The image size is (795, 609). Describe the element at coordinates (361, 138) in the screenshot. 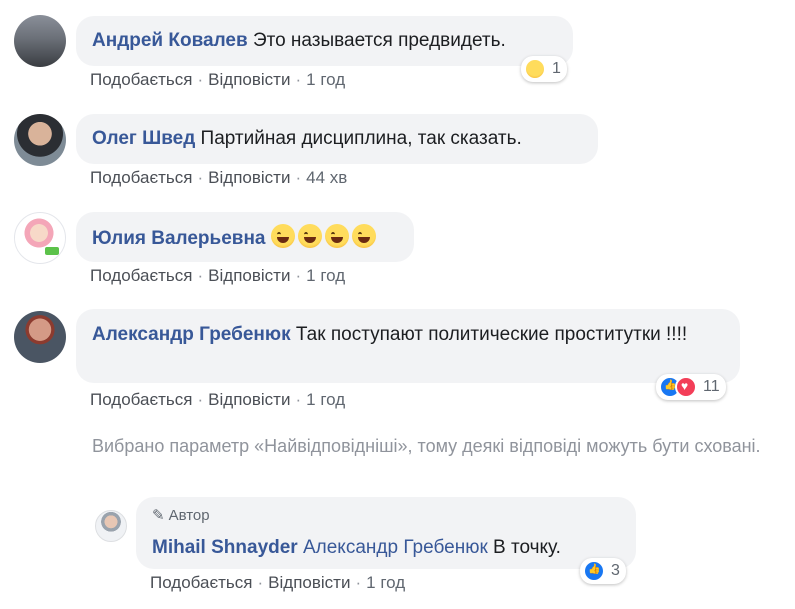

I see `comment-text: Партийная дисциплина, так сказать.` at that location.